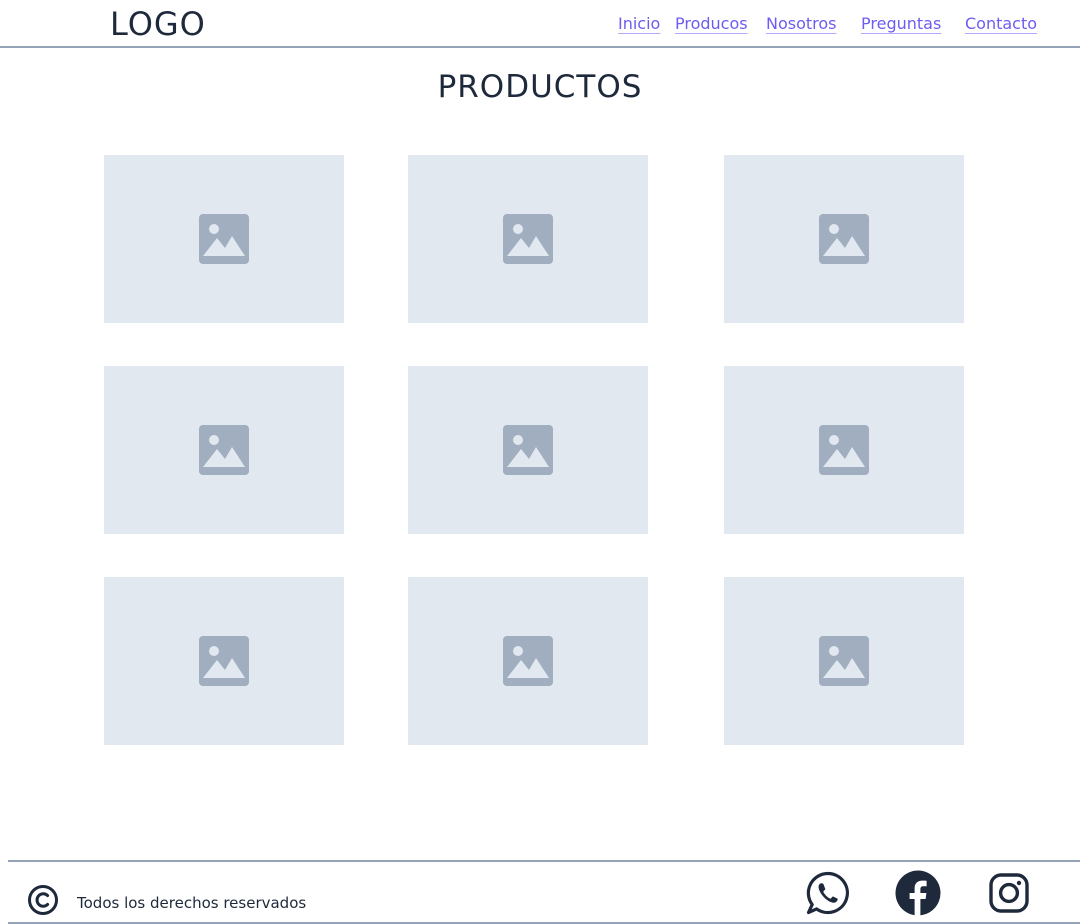 This screenshot has height=924, width=1080. I want to click on footer-divider, so click(544, 861).